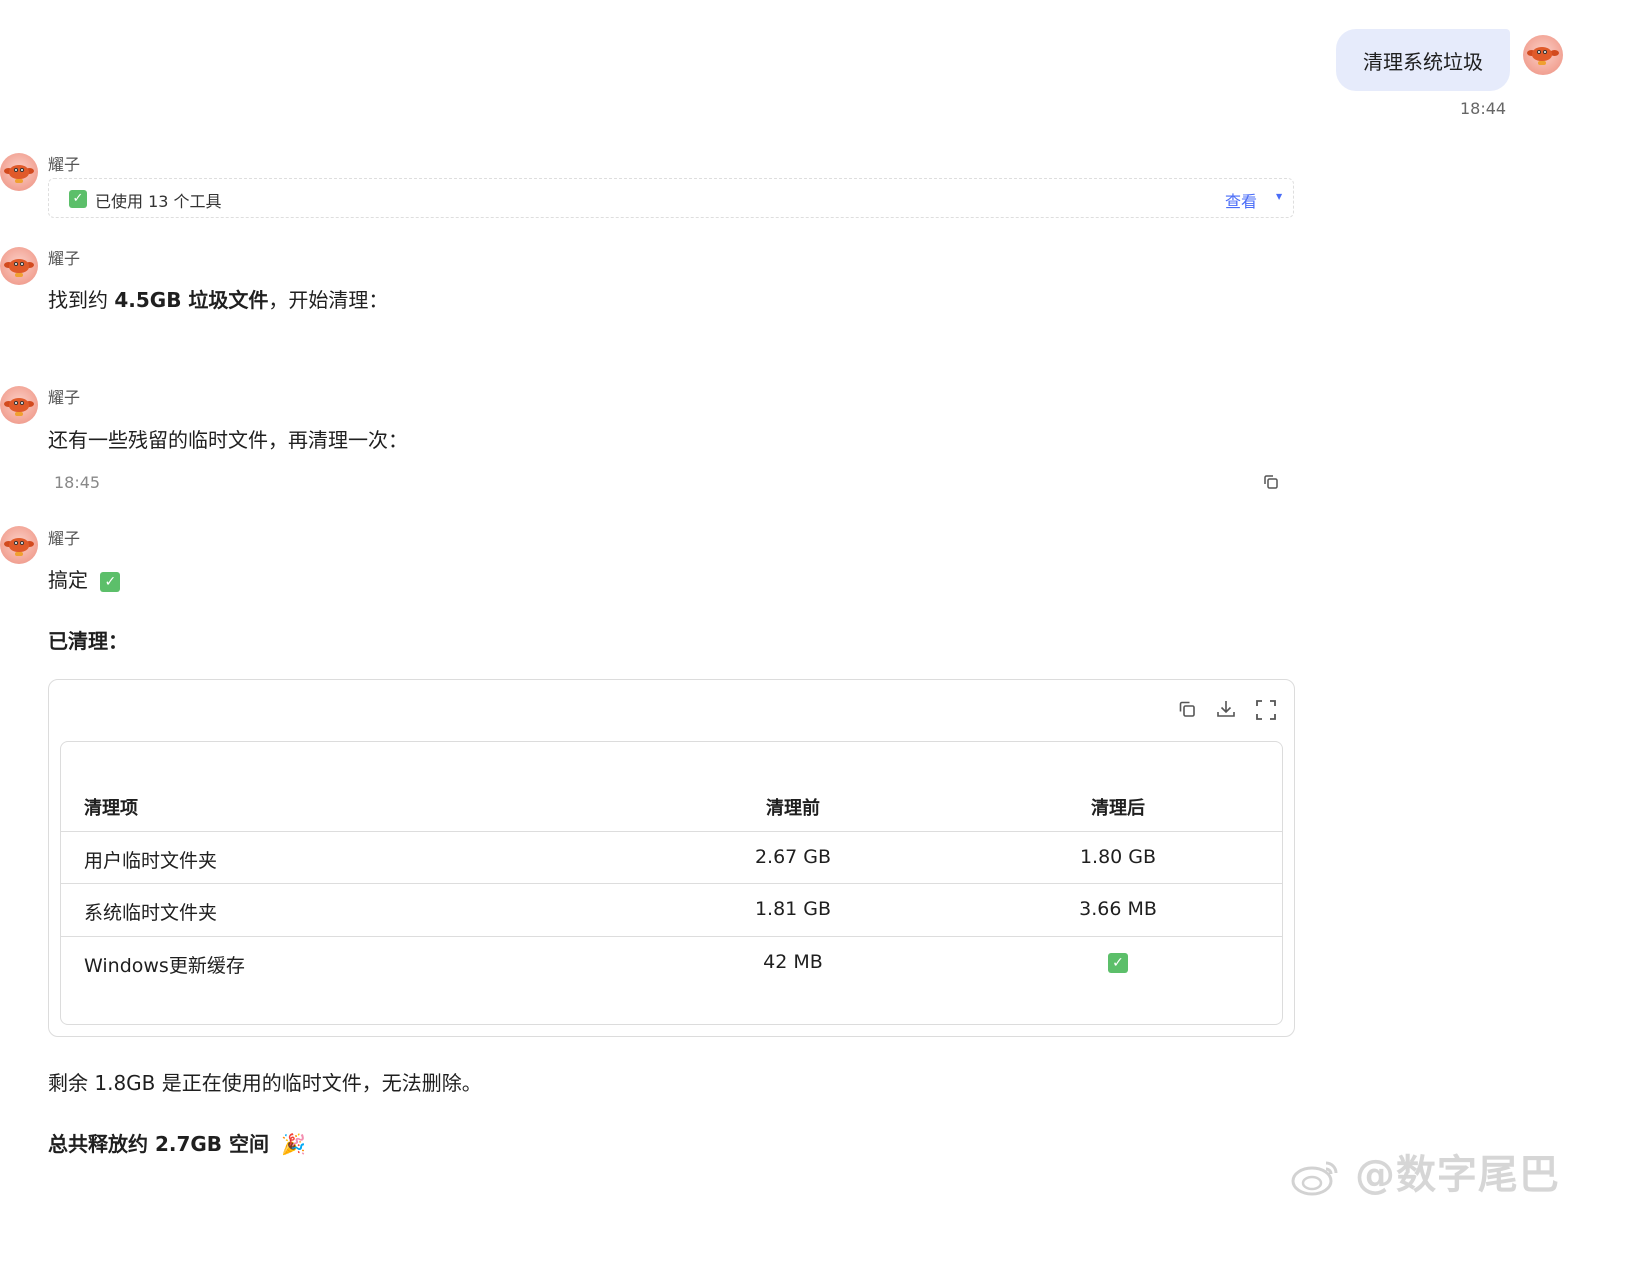 The image size is (1641, 1266). I want to click on table-header: 清理项, so click(111, 808).